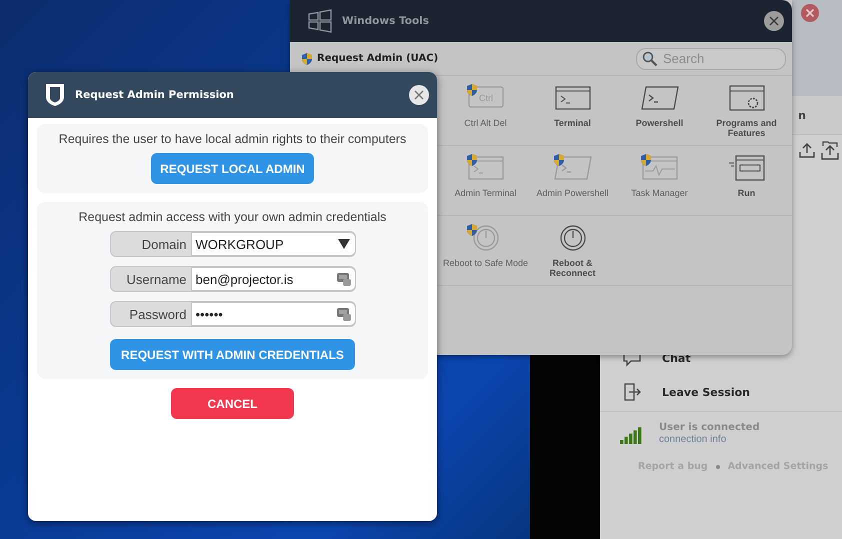 Image resolution: width=842 pixels, height=539 pixels. Describe the element at coordinates (232, 217) in the screenshot. I see `section-text: Request admin access with your own admin credentials` at that location.